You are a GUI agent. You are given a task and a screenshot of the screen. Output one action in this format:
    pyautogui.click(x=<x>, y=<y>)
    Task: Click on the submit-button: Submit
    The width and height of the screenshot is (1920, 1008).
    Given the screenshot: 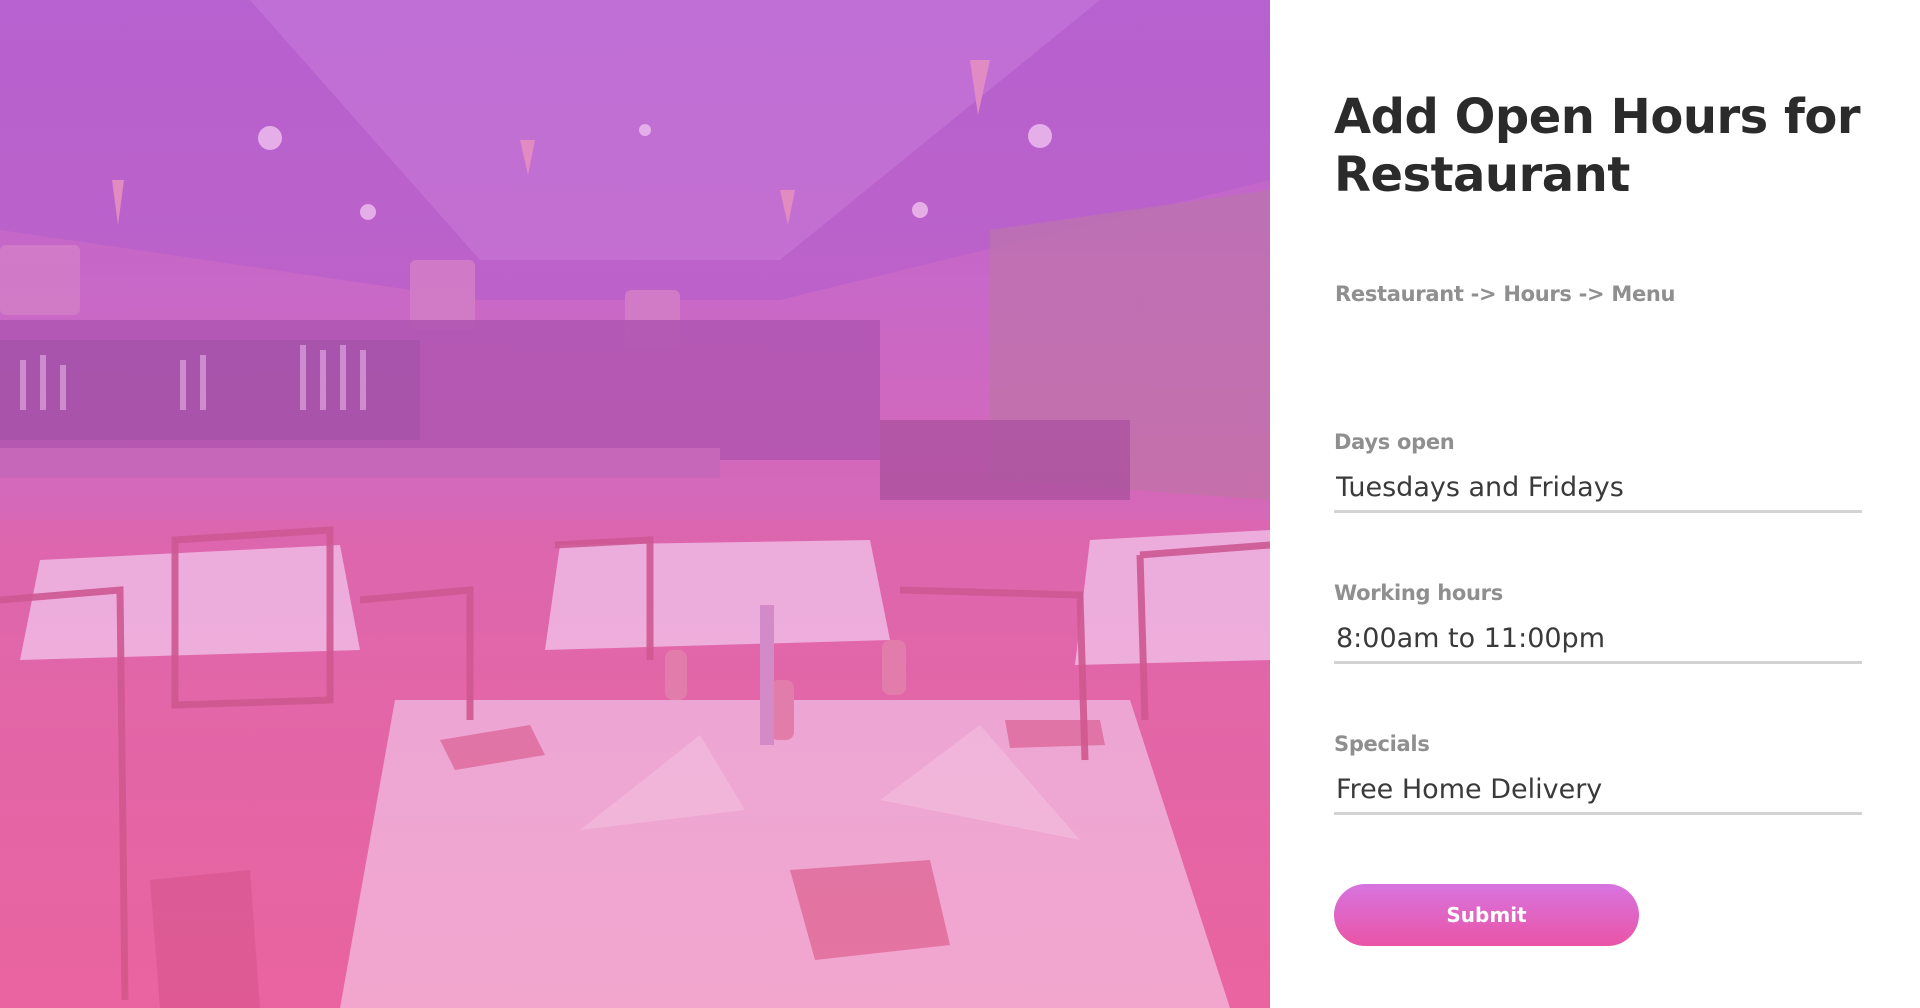 What is the action you would take?
    pyautogui.click(x=1486, y=915)
    